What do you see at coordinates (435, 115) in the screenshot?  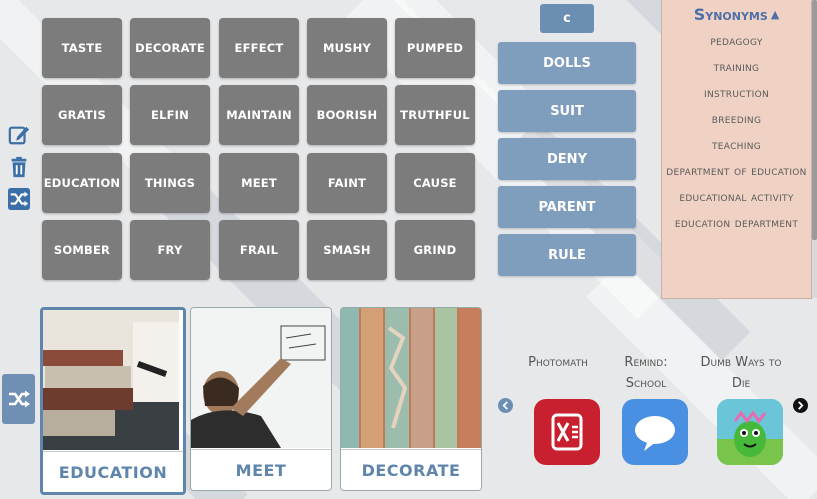 I see `word-tile: truthful` at bounding box center [435, 115].